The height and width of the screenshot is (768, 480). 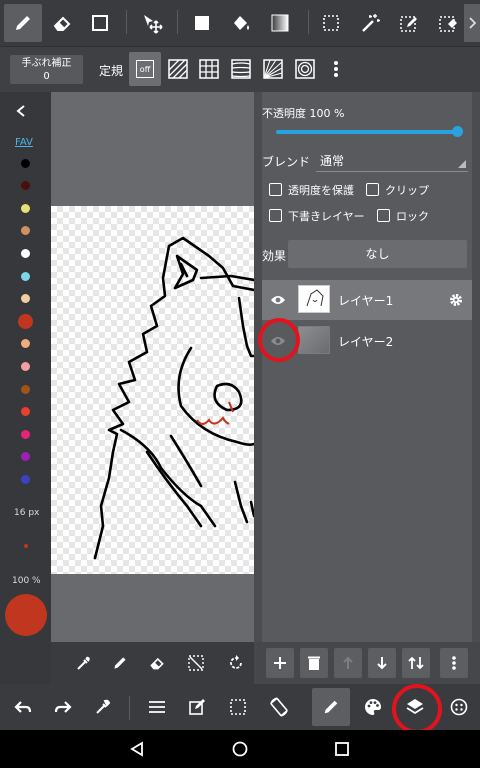 What do you see at coordinates (137, 749) in the screenshot?
I see `nav-back-button` at bounding box center [137, 749].